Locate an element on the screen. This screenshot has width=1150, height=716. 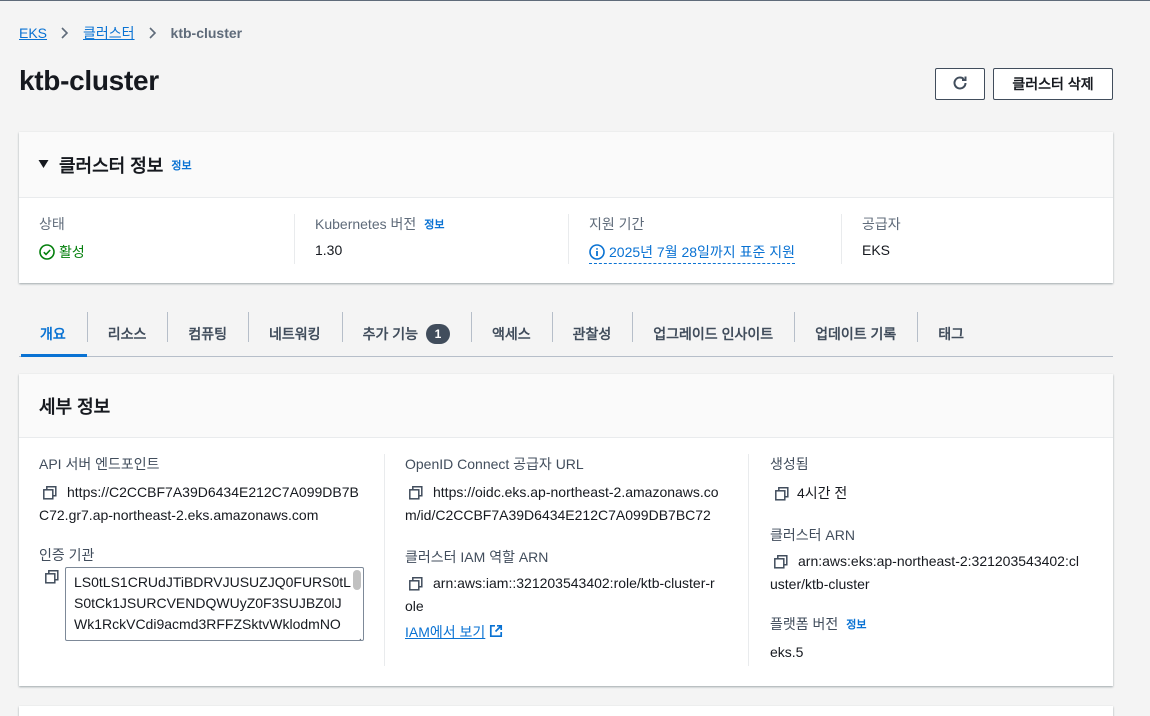
refresh-button is located at coordinates (960, 84).